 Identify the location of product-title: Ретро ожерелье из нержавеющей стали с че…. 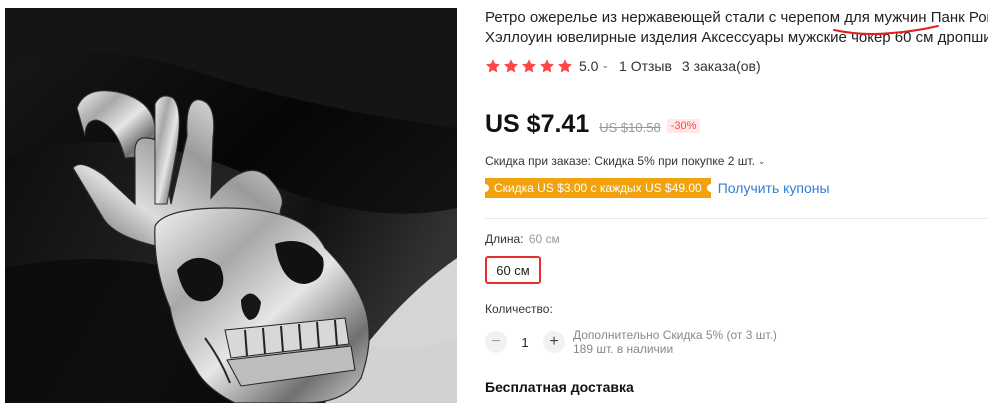
(736, 28).